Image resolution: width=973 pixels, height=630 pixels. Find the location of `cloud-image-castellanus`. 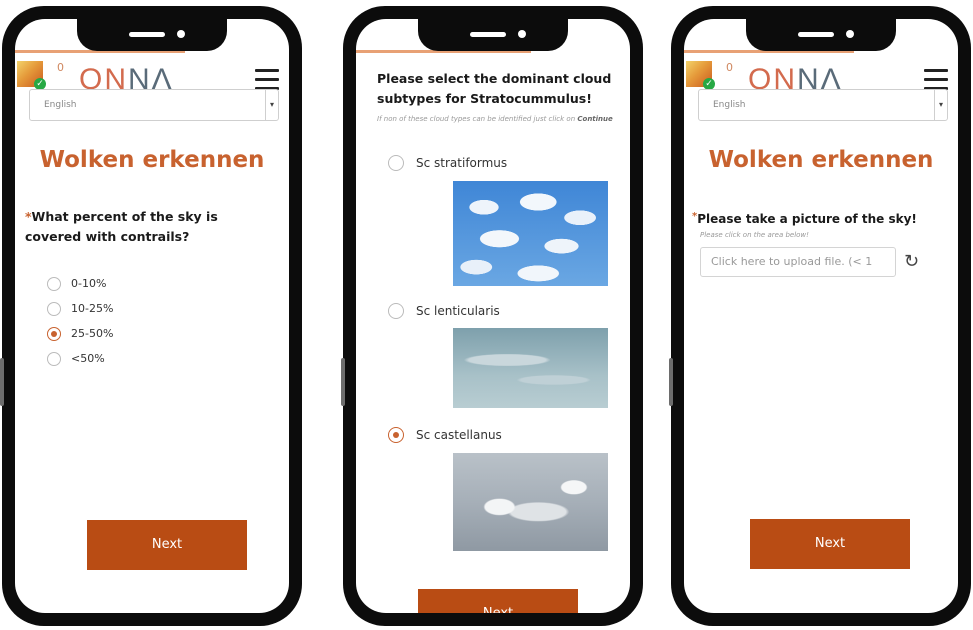

cloud-image-castellanus is located at coordinates (530, 502).